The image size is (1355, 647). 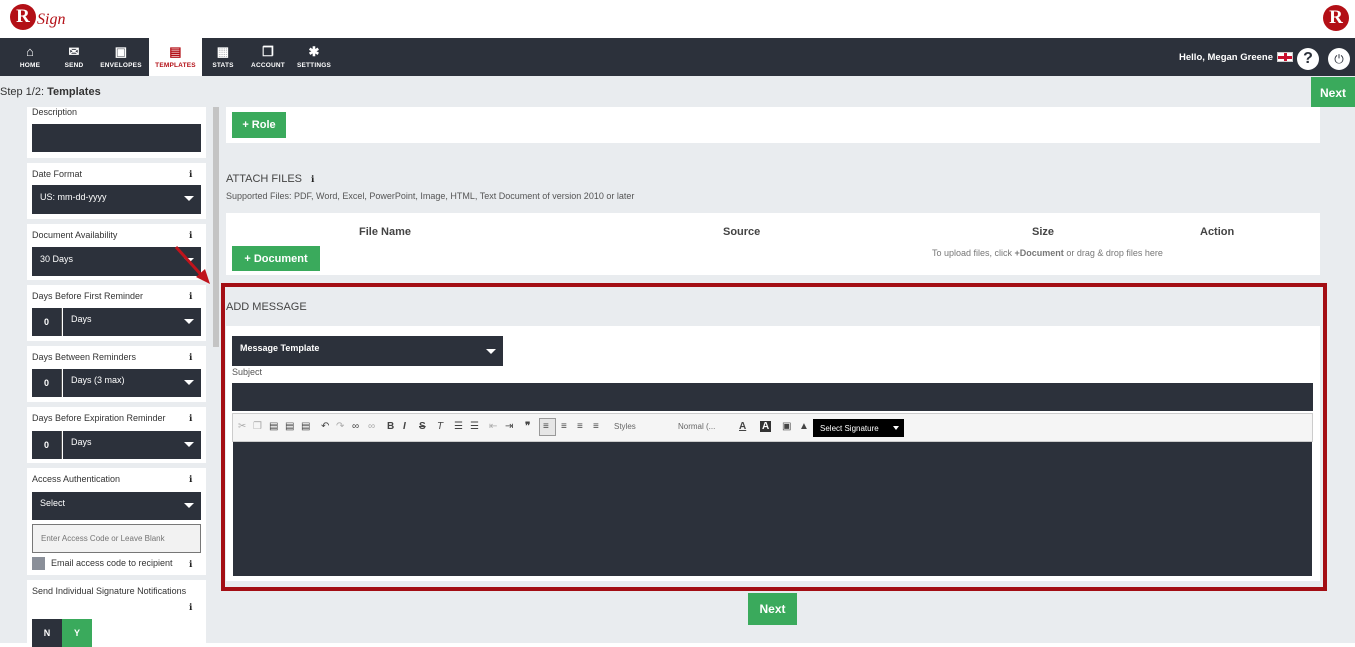 I want to click on nav-label: SEND, so click(x=74, y=65).